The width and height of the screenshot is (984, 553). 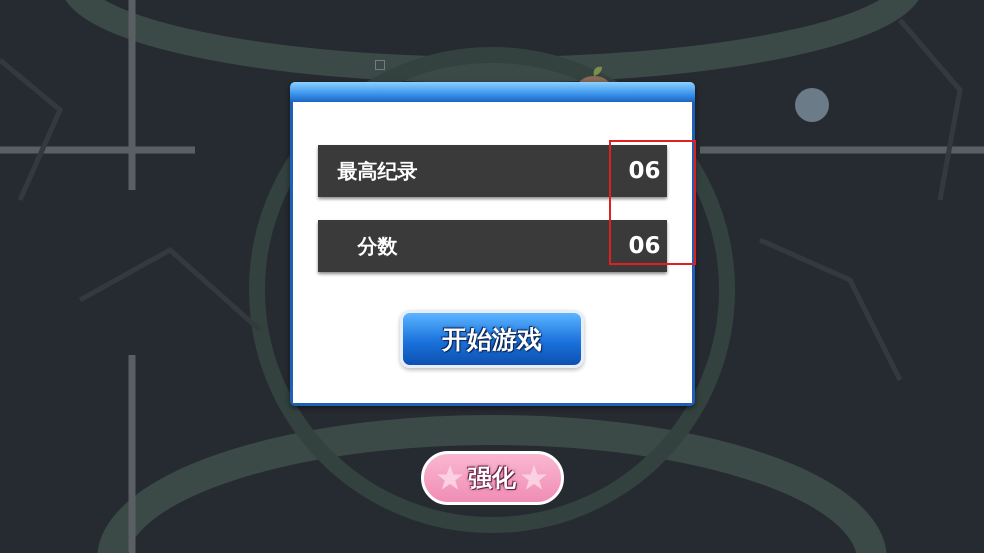 I want to click on score-label: 最高纪录, so click(x=377, y=171).